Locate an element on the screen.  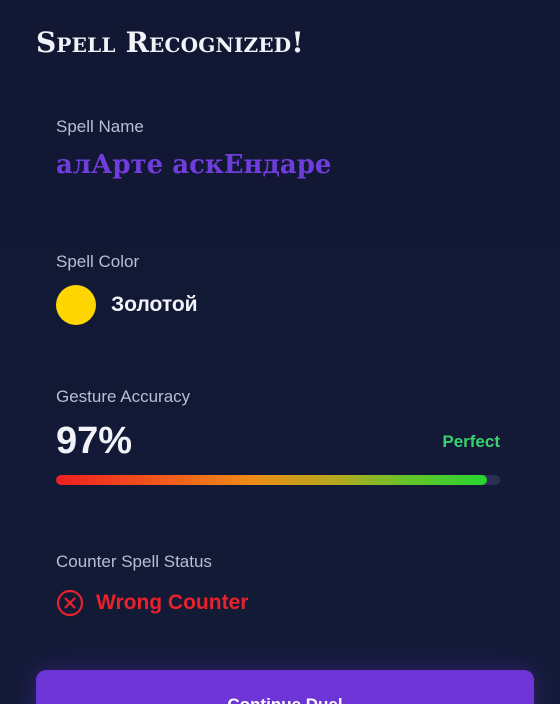
counter-spell-status-text: Wrong Counter is located at coordinates (172, 602).